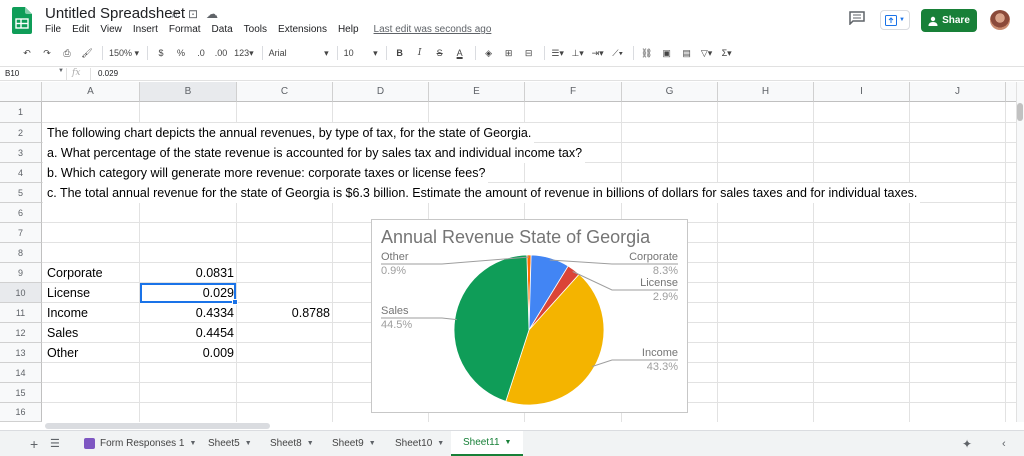 Image resolution: width=1024 pixels, height=456 pixels. What do you see at coordinates (967, 443) in the screenshot?
I see `explore-icon: ✦` at bounding box center [967, 443].